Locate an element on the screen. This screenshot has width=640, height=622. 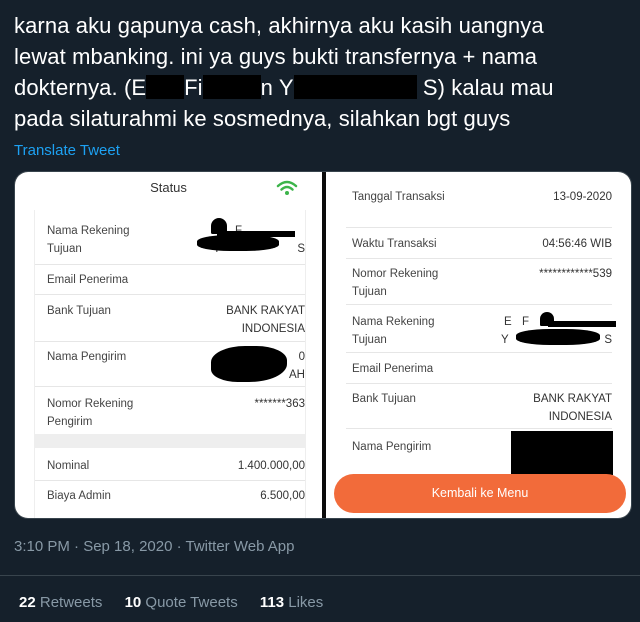
row-label: Tanggal Transaksi is located at coordinates (398, 197).